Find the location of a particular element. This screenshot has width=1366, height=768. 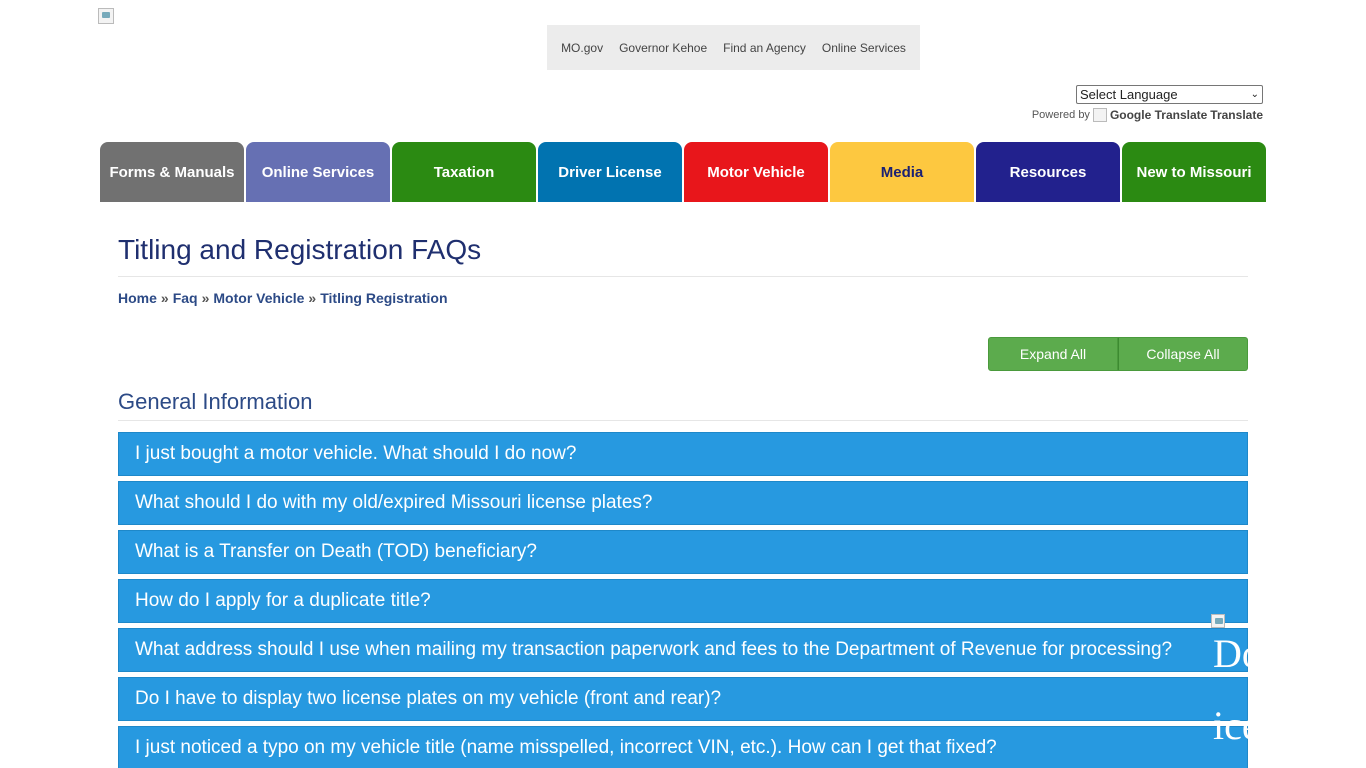

language-select: Select Language ⌄ is located at coordinates (1169, 94).